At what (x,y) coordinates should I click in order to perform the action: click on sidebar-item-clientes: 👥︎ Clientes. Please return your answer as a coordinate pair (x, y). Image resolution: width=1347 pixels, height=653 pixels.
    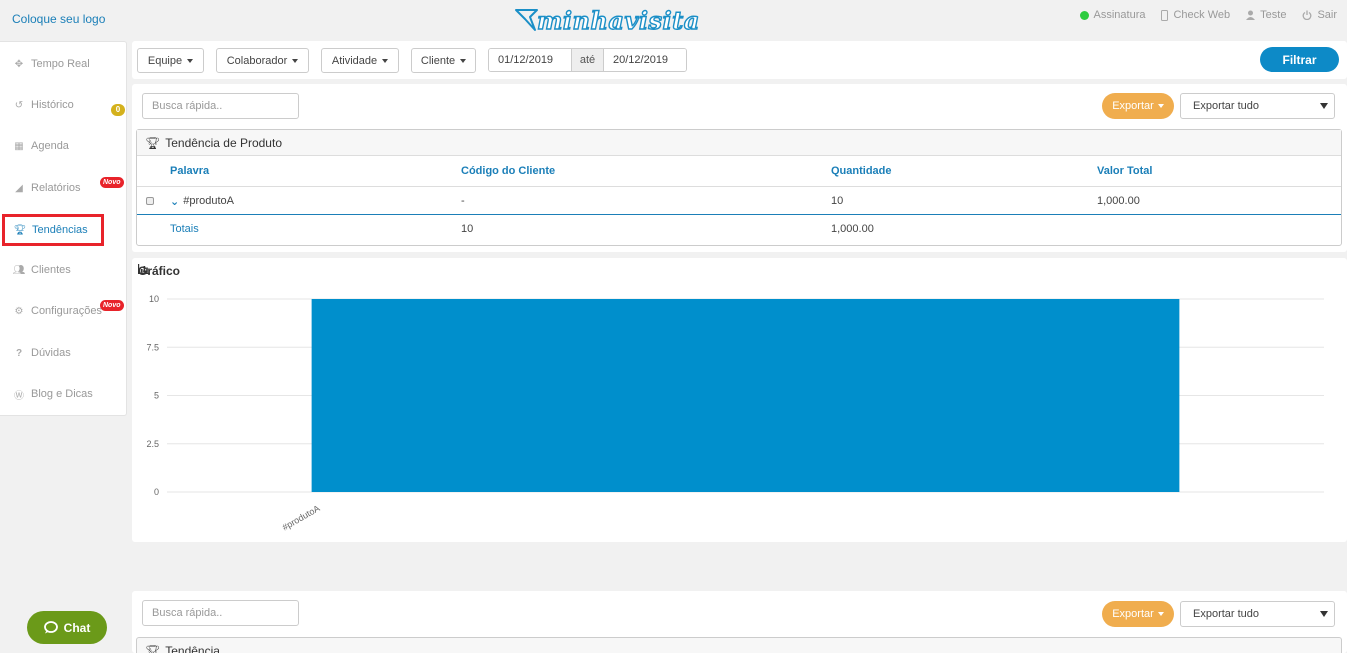
    Looking at the image, I should click on (63, 270).